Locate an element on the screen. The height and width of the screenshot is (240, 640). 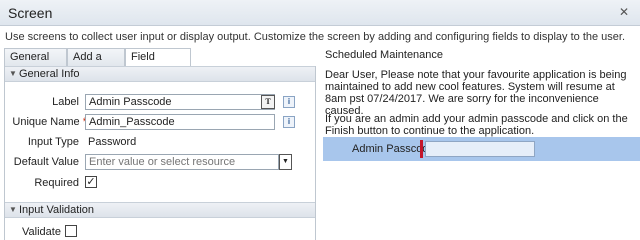
admin-passcode-preview-input is located at coordinates (480, 149).